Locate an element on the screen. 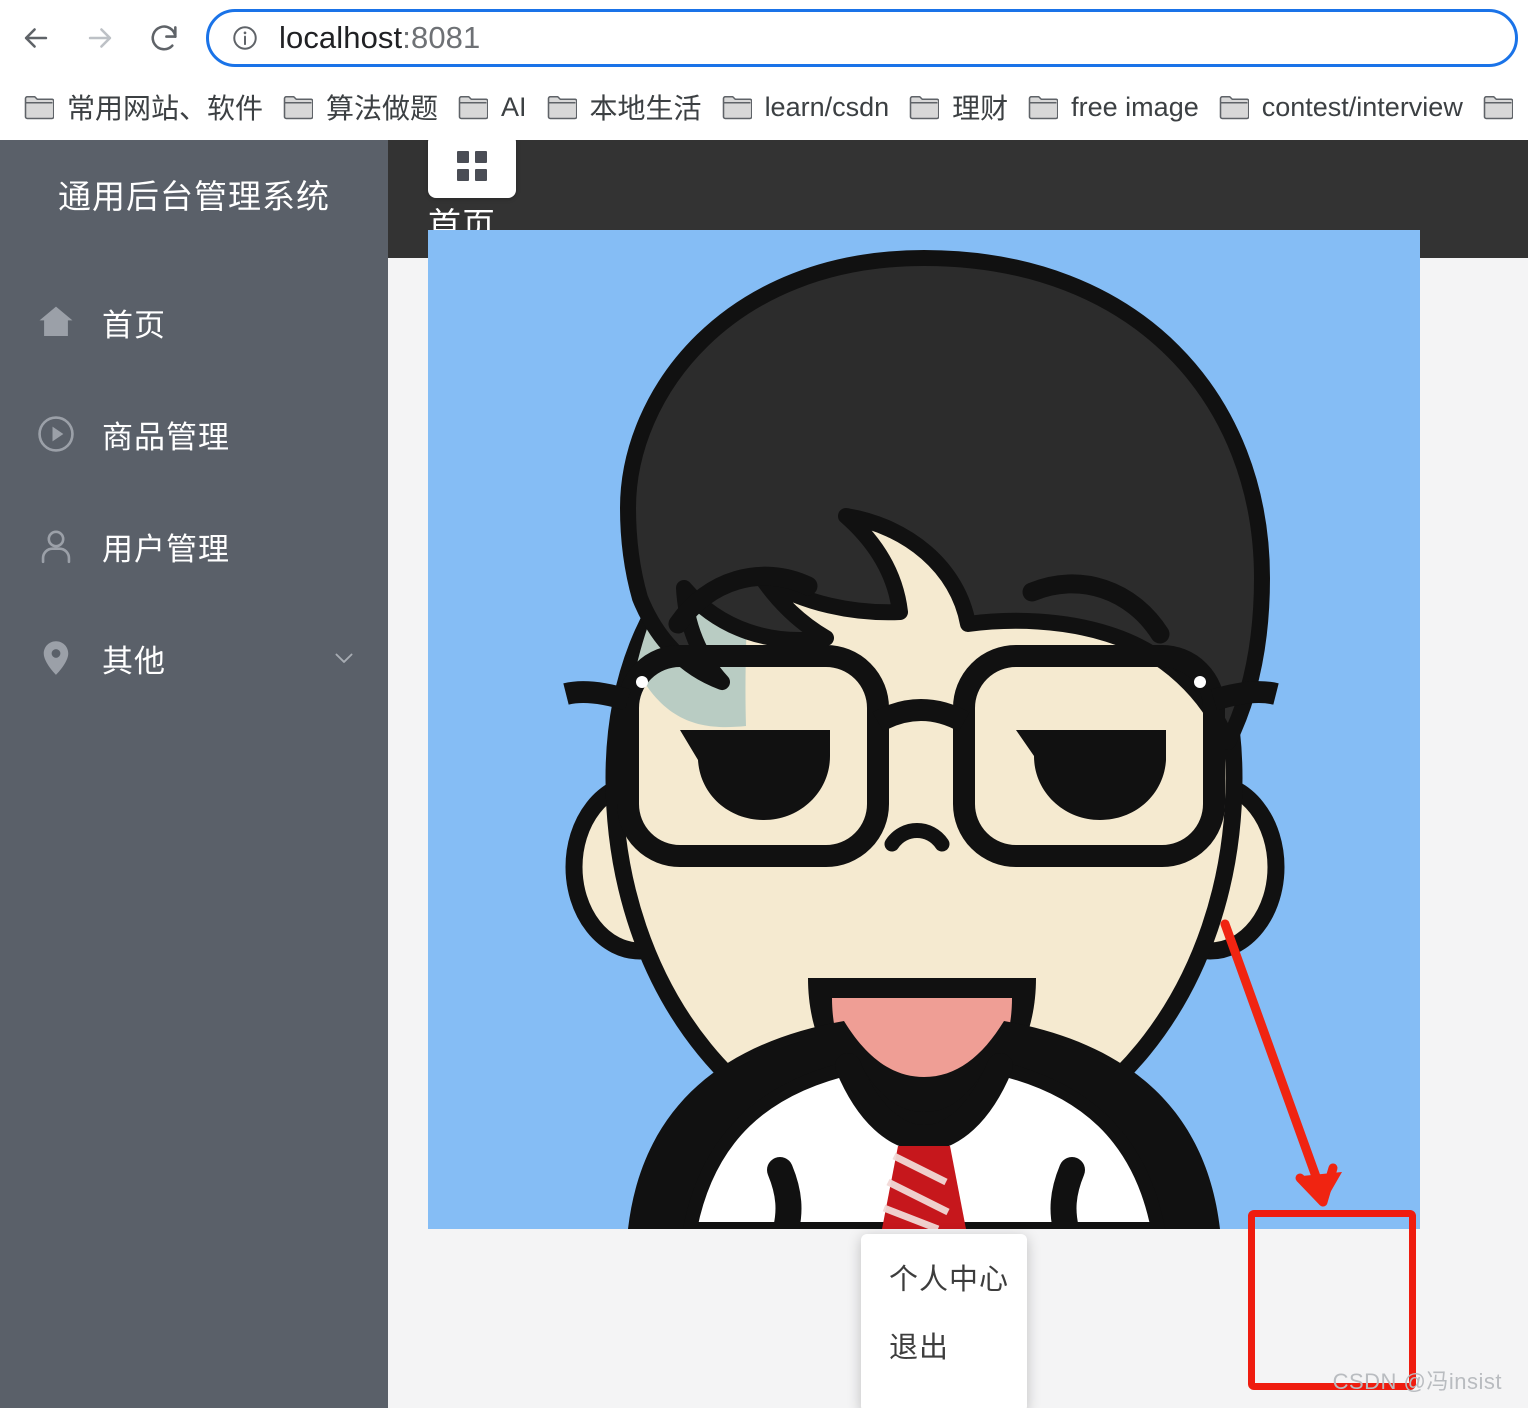 The width and height of the screenshot is (1528, 1408). address-bar: localhost:8081 is located at coordinates (862, 38).